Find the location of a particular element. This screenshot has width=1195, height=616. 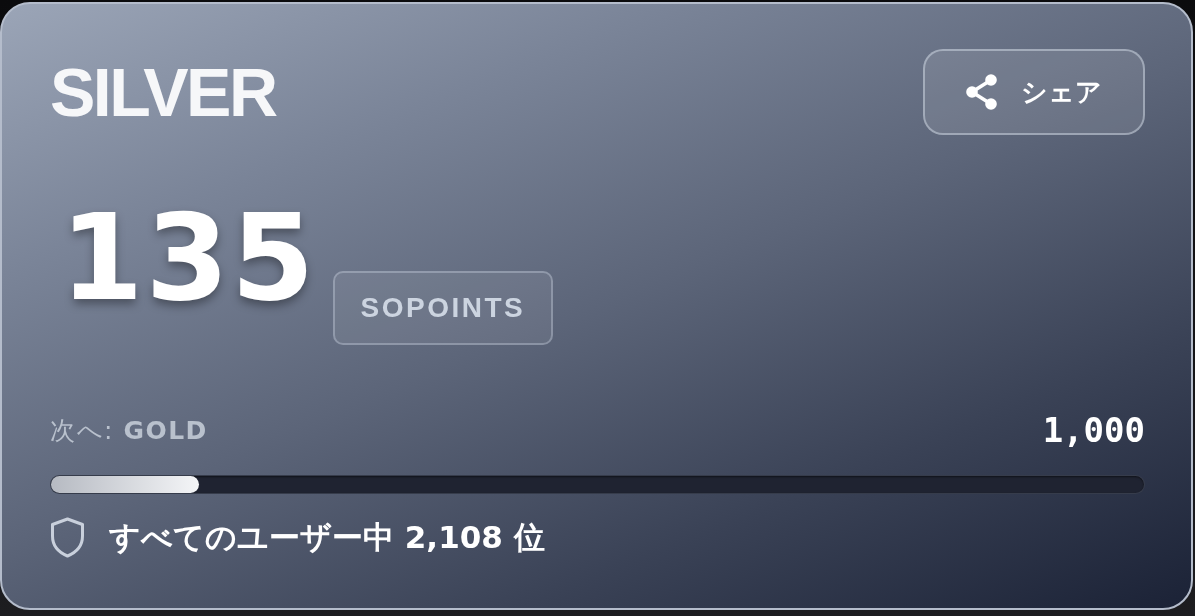

shield-icon is located at coordinates (67, 537).